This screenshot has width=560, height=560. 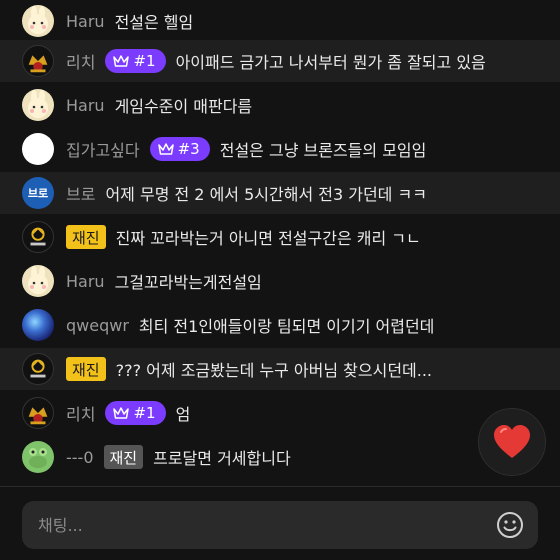 I want to click on message-text: 그걸꼬라박는게전설임, so click(x=188, y=282).